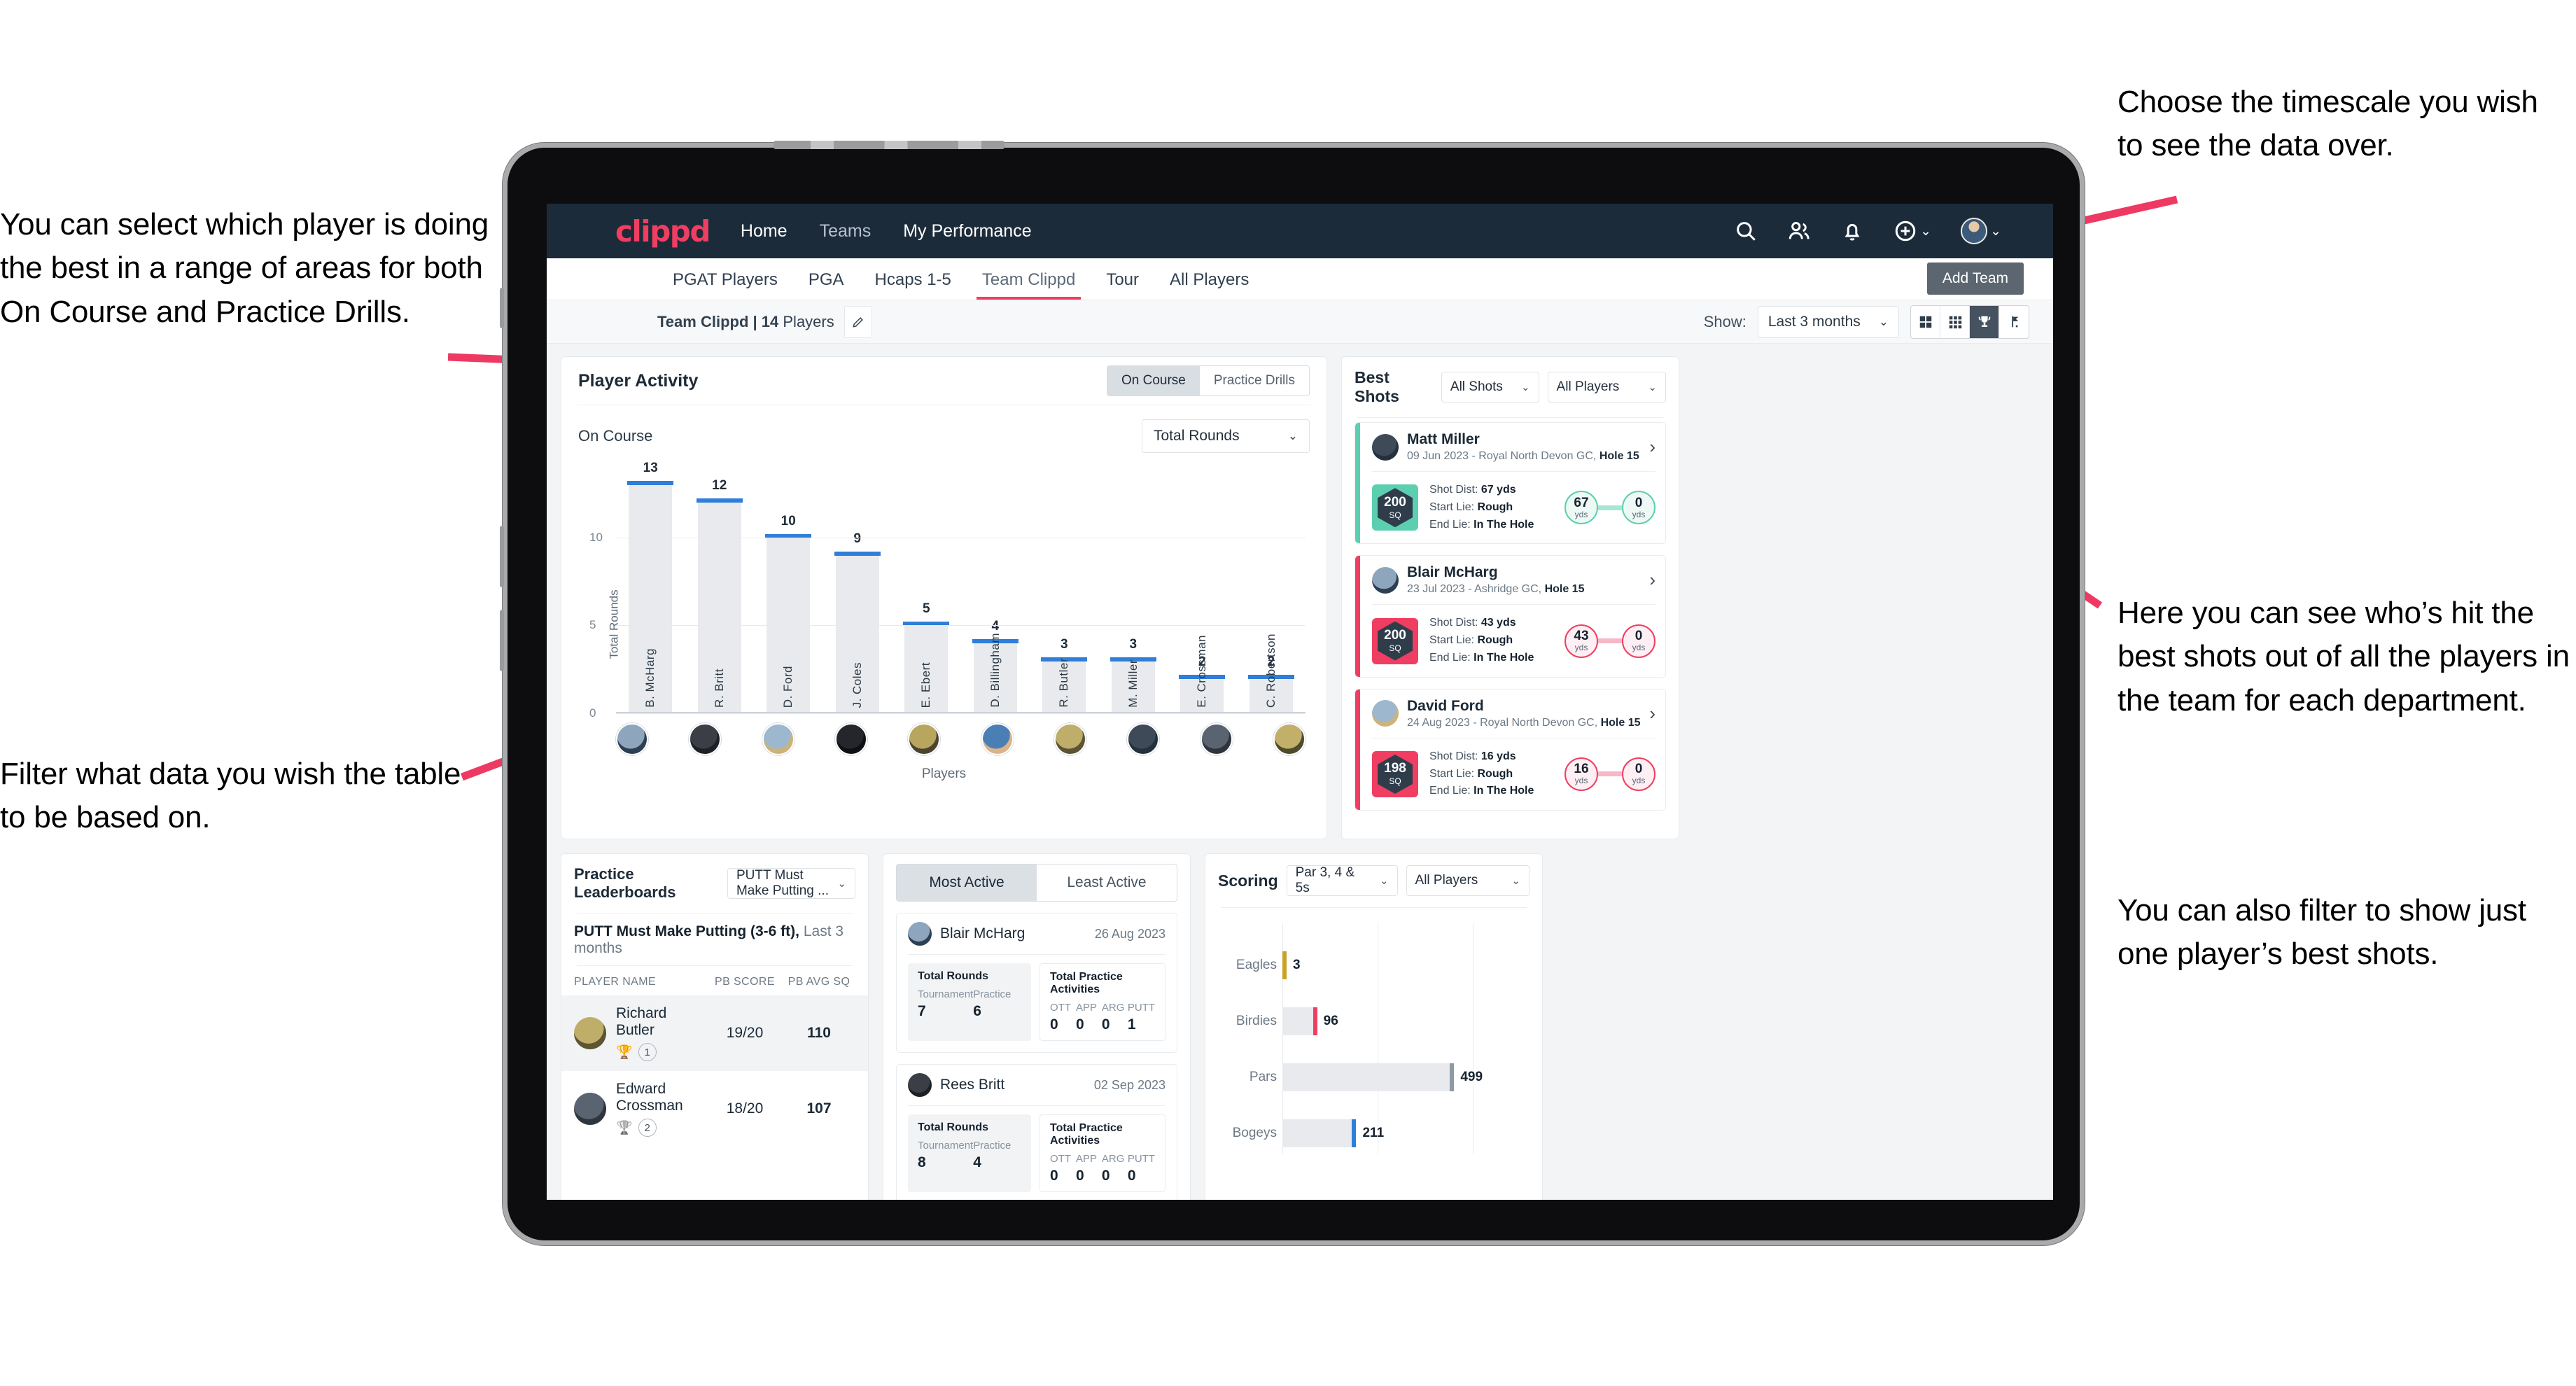  Describe the element at coordinates (1852, 231) in the screenshot. I see `bell-icon` at that location.